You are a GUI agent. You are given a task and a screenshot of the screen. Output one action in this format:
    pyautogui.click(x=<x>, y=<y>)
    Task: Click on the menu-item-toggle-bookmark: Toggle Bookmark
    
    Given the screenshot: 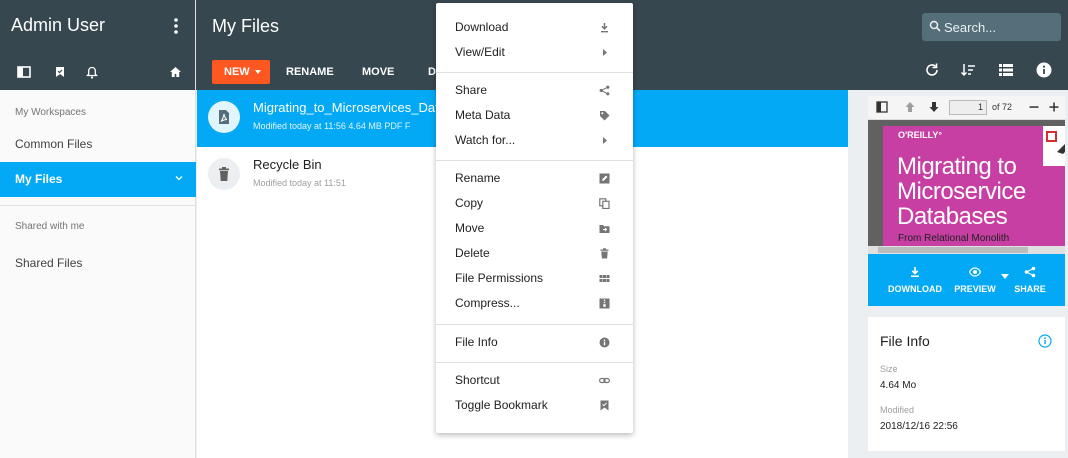 What is the action you would take?
    pyautogui.click(x=534, y=405)
    